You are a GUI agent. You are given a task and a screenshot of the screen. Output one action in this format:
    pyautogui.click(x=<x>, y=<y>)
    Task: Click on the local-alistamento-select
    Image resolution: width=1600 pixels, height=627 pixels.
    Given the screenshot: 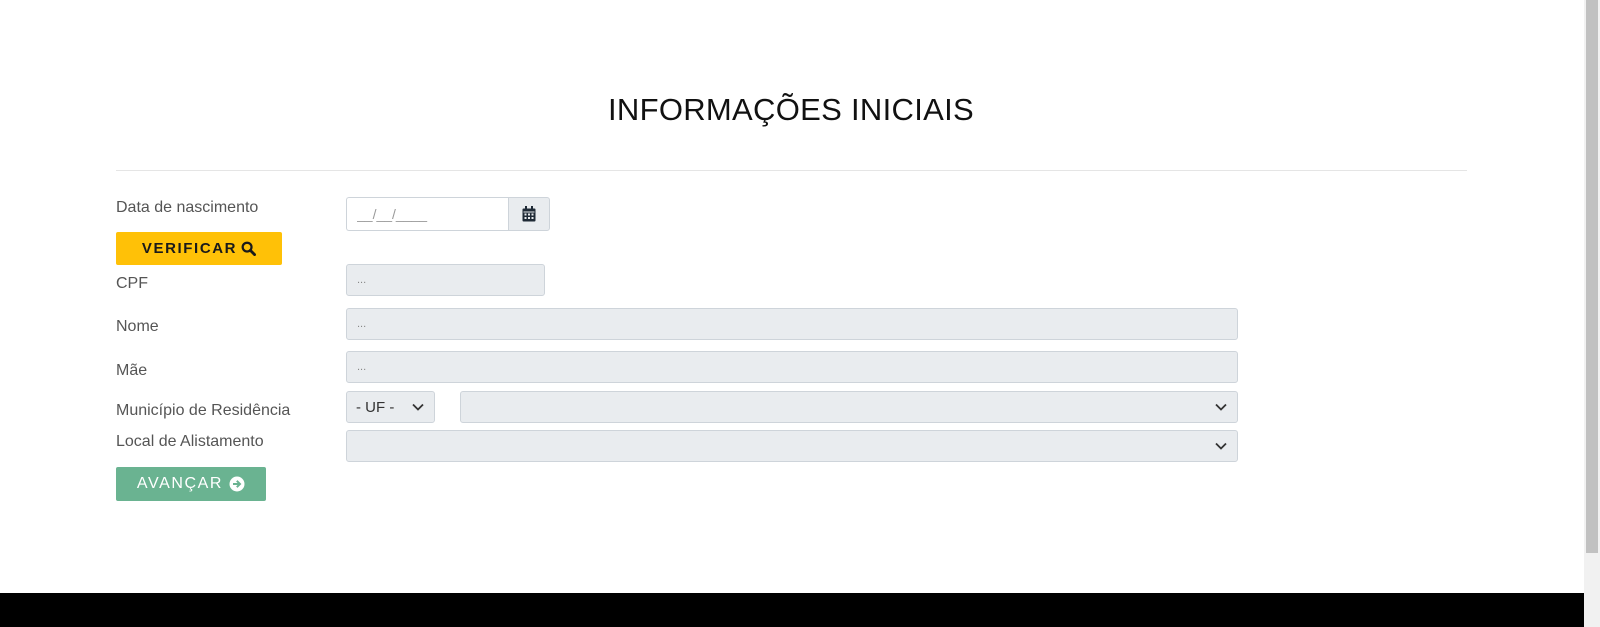 What is the action you would take?
    pyautogui.click(x=792, y=446)
    